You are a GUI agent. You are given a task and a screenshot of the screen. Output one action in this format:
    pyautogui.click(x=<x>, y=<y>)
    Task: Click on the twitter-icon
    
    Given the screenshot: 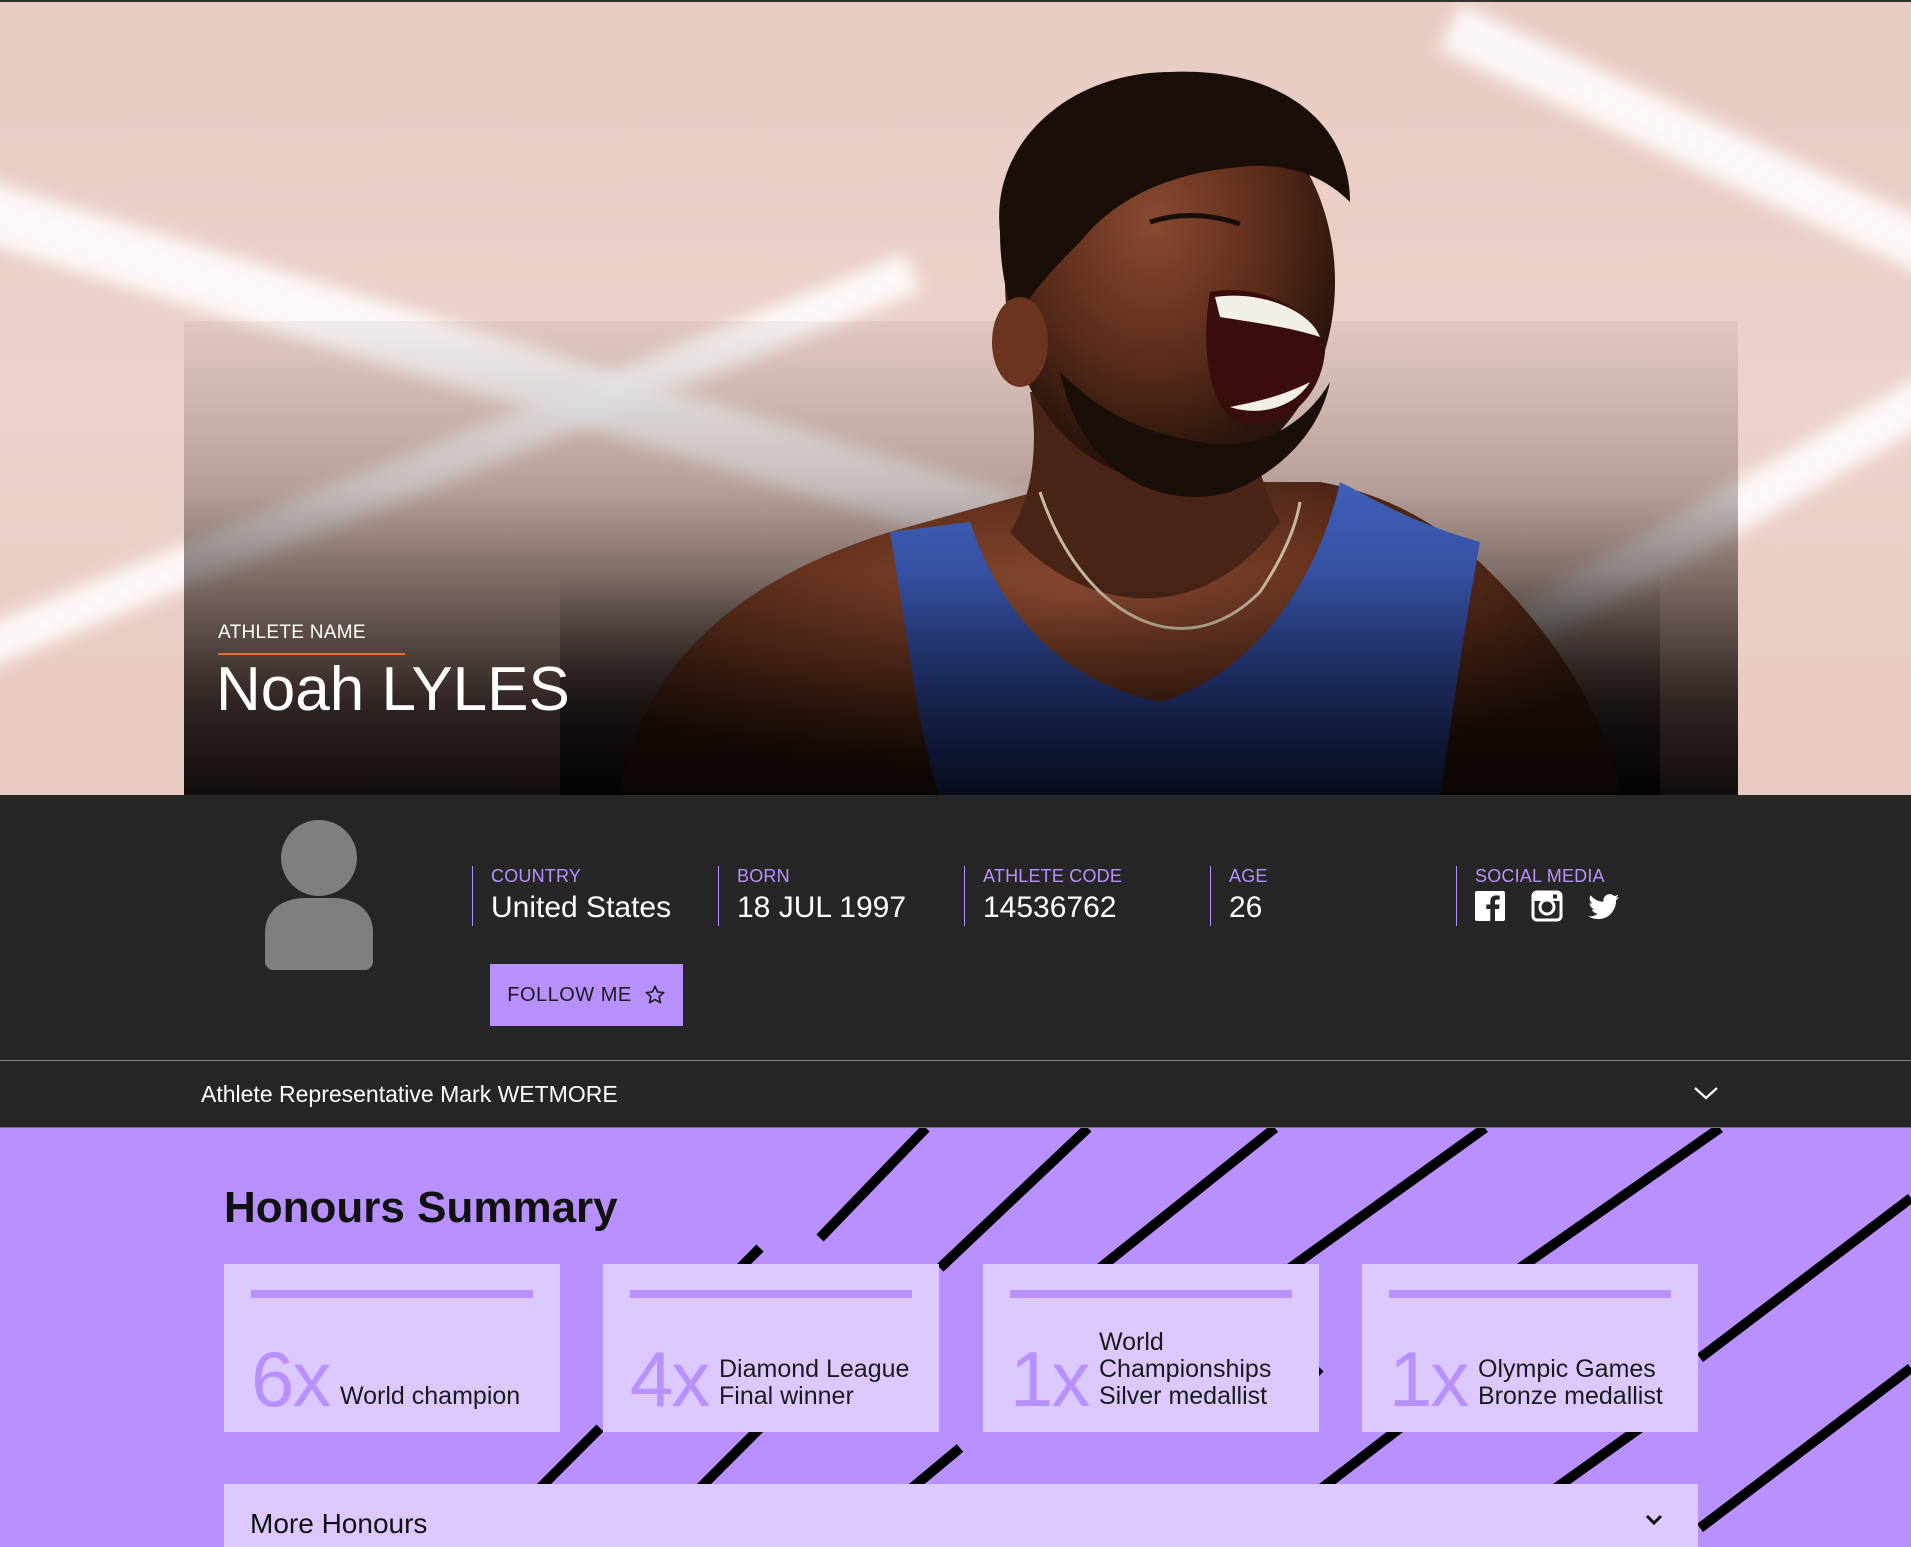 What is the action you would take?
    pyautogui.click(x=1604, y=906)
    